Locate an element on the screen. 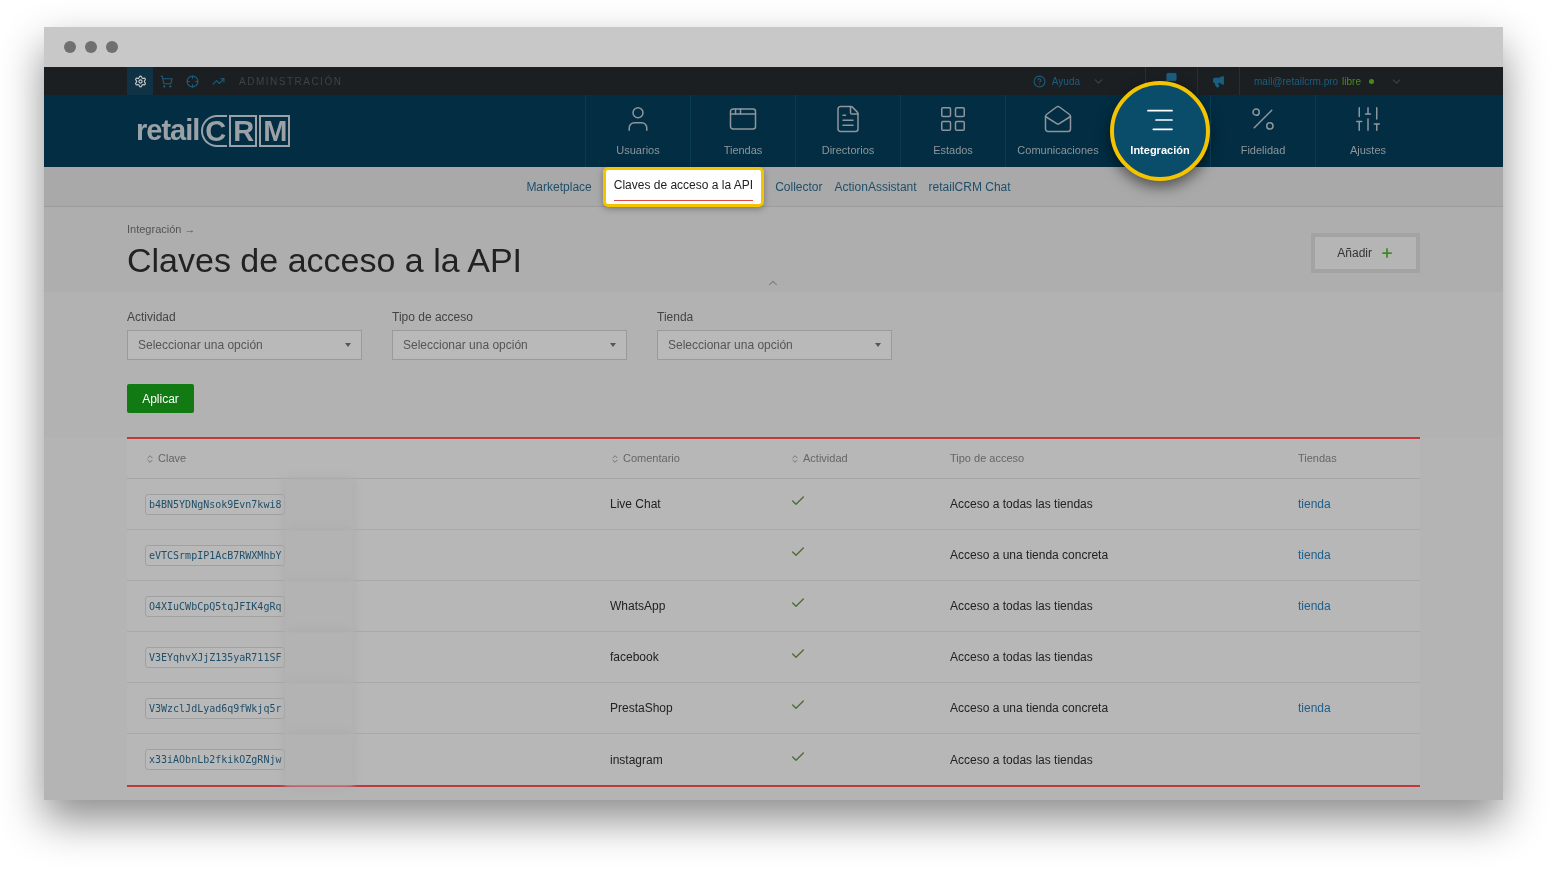  api-key-code: V3WzclJdLyad6q9fWkjq5r is located at coordinates (215, 708).